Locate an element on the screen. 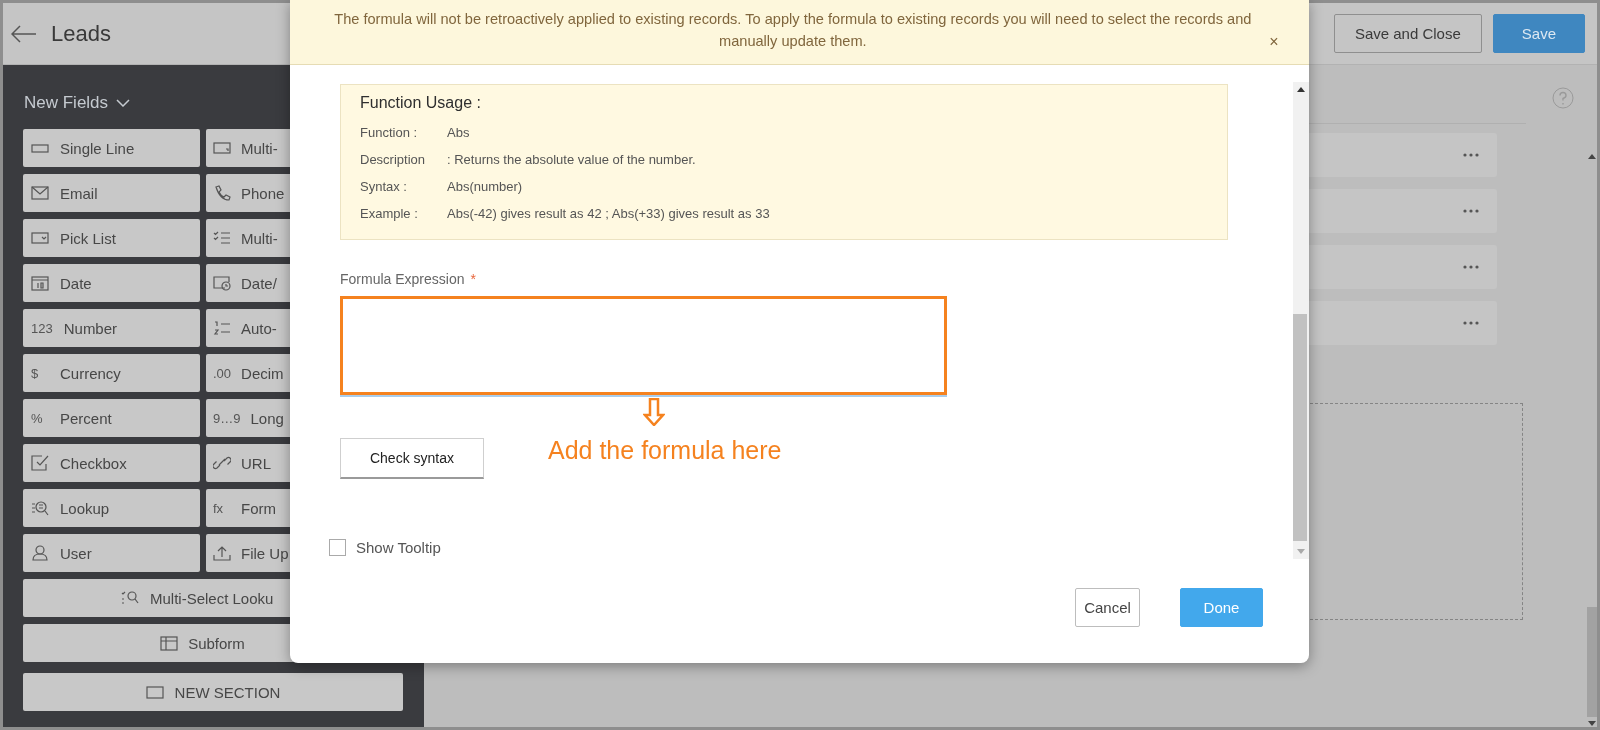 The height and width of the screenshot is (730, 1600). page-title: Leads is located at coordinates (81, 33).